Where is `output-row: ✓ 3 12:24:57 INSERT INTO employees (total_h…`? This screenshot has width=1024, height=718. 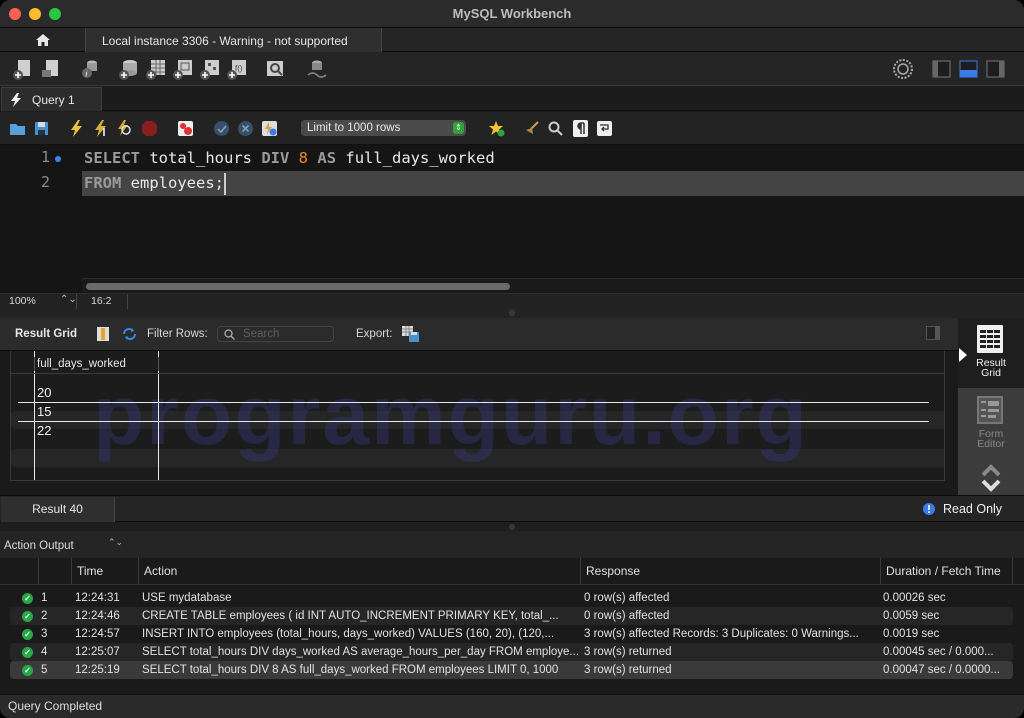
output-row: ✓ 3 12:24:57 INSERT INTO employees (total_h… is located at coordinates (511, 634).